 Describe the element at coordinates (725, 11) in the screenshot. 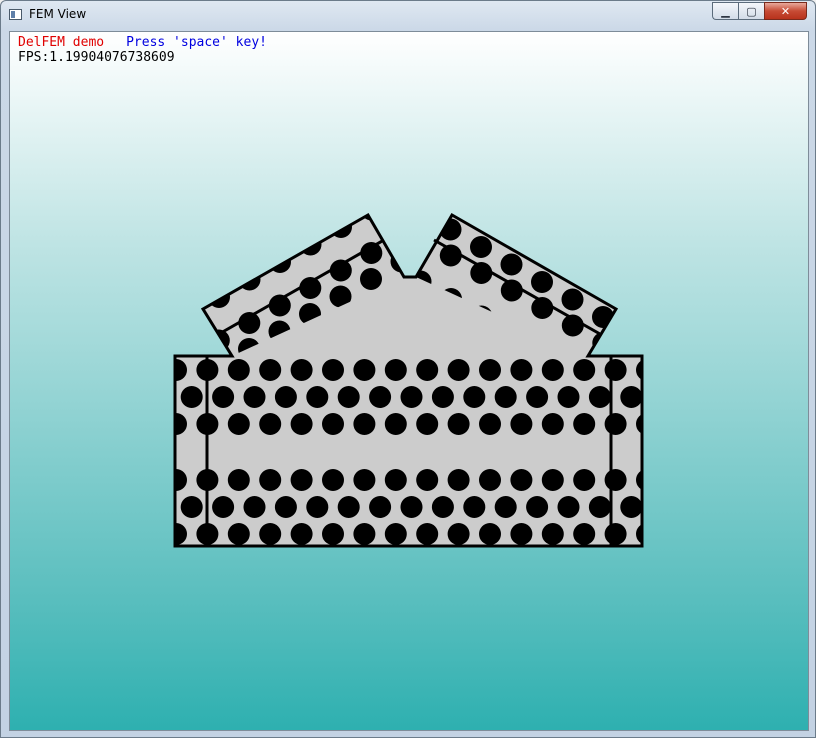

I see `minimize-button: ▁` at that location.